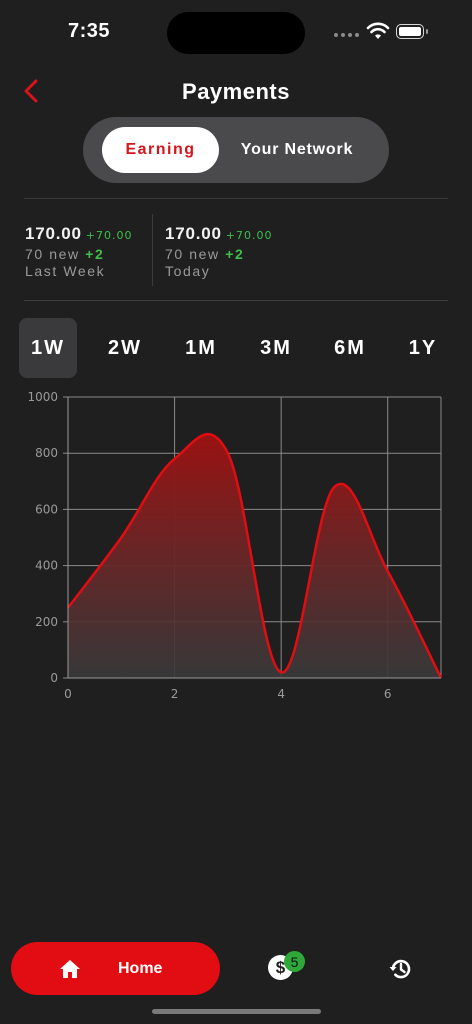 This screenshot has height=1024, width=472. What do you see at coordinates (115, 968) in the screenshot?
I see `home-button: Home` at bounding box center [115, 968].